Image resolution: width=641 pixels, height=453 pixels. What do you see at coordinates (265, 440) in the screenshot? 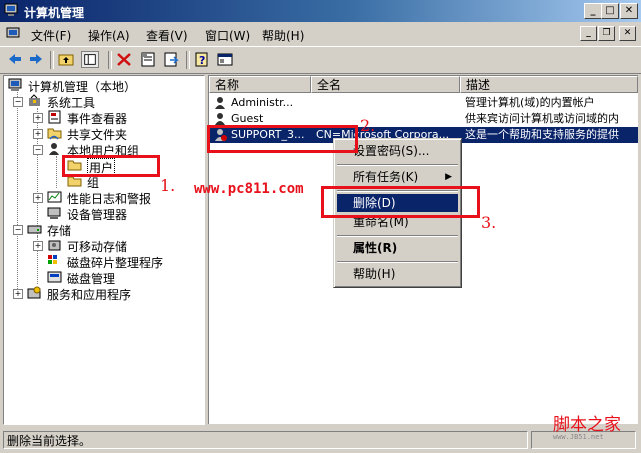
I see `status-text: 删除当前选择。` at bounding box center [265, 440].